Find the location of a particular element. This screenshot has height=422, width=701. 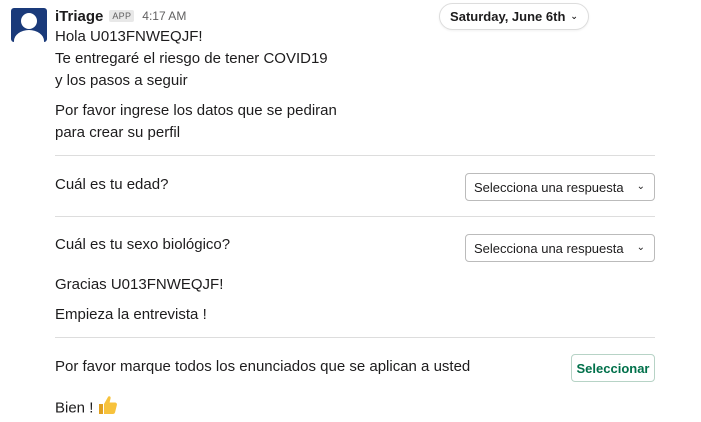

ok-message: Bien ! is located at coordinates (86, 408).